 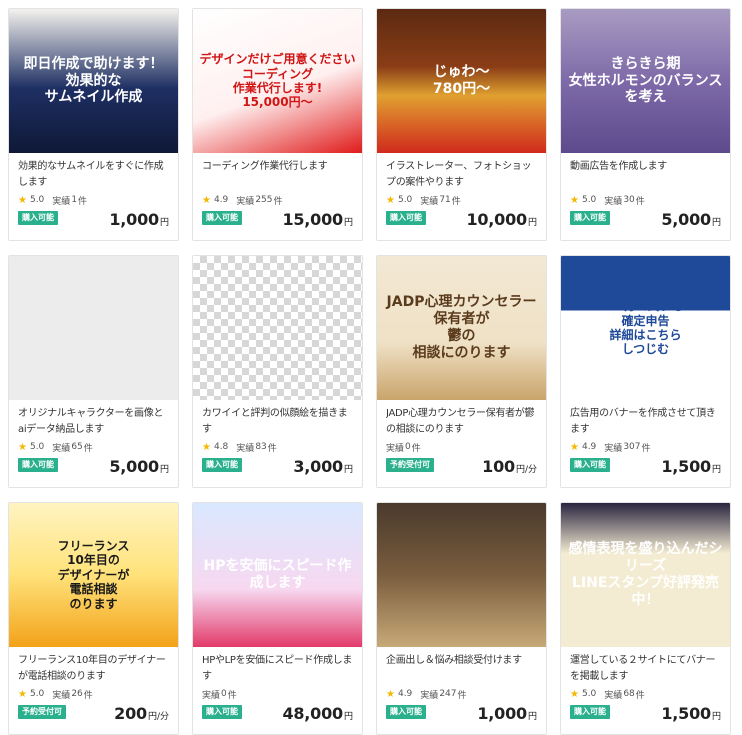 I want to click on price: 1,000 円, so click(x=139, y=219).